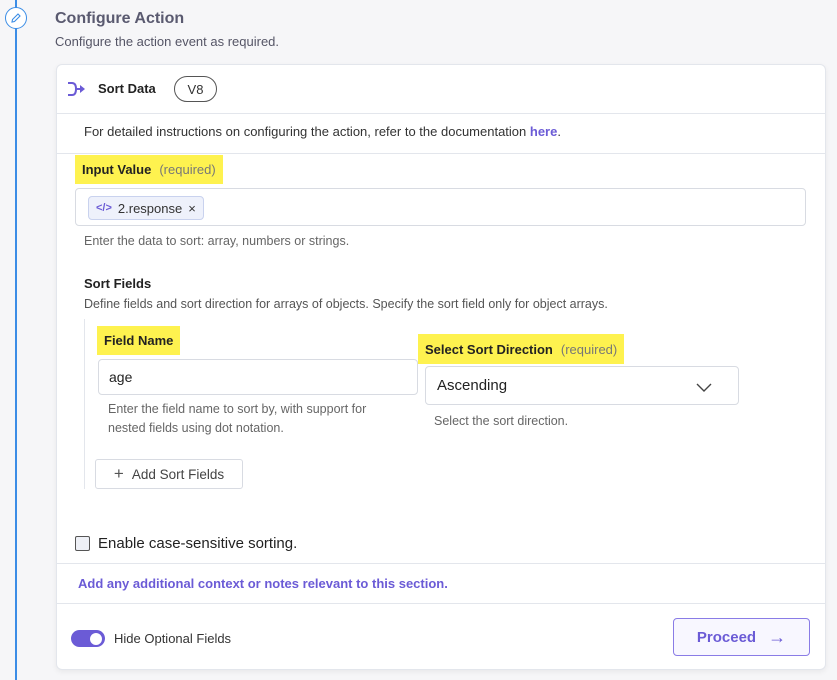 The image size is (837, 680). What do you see at coordinates (118, 473) in the screenshot?
I see `plus-icon: +` at bounding box center [118, 473].